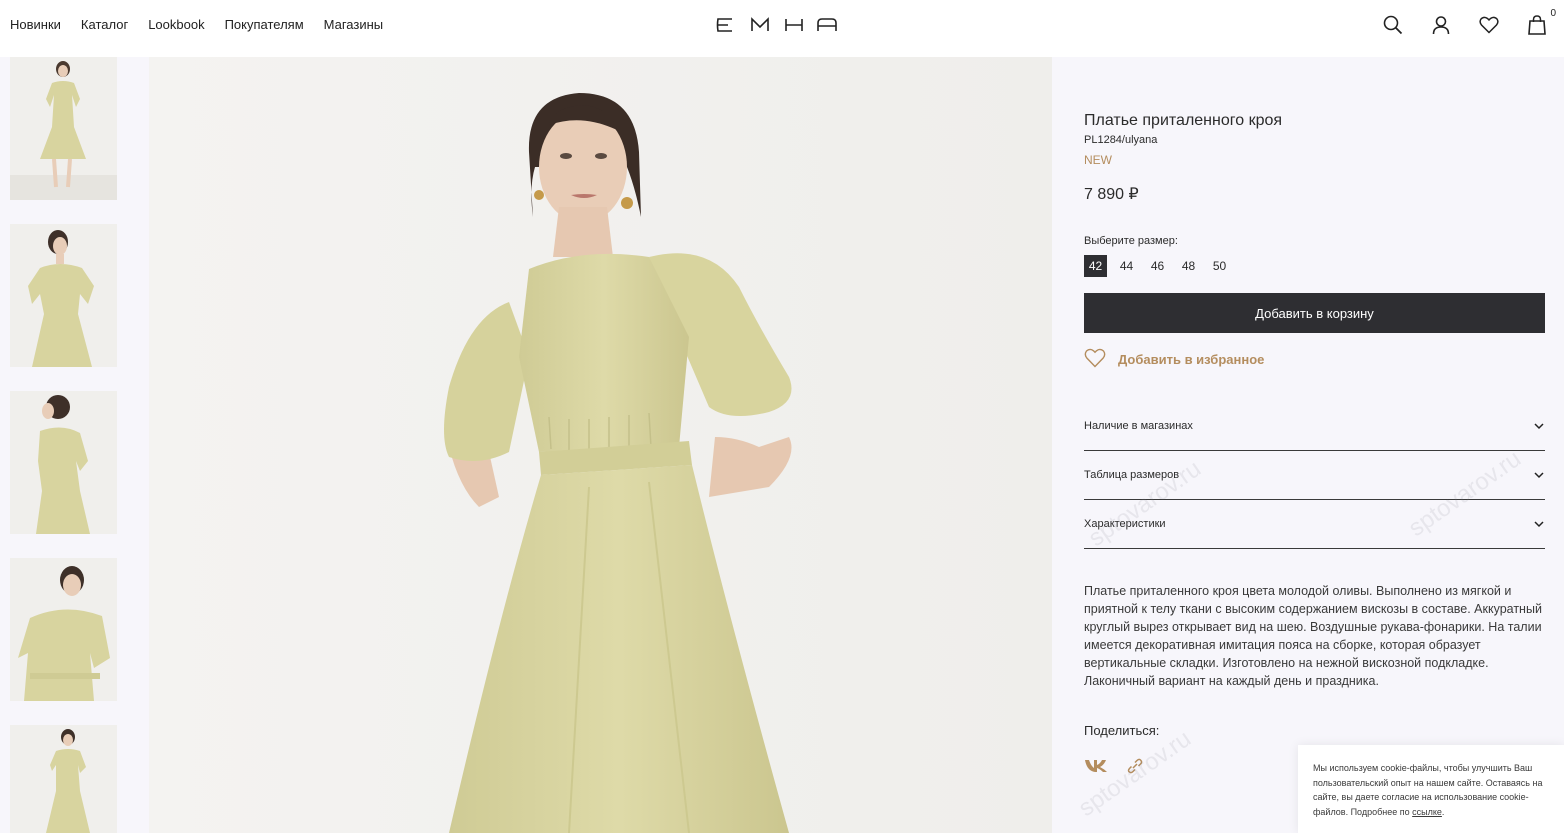 The height and width of the screenshot is (833, 1564). What do you see at coordinates (1183, 120) in the screenshot?
I see `product-title: Платье приталенного кроя` at bounding box center [1183, 120].